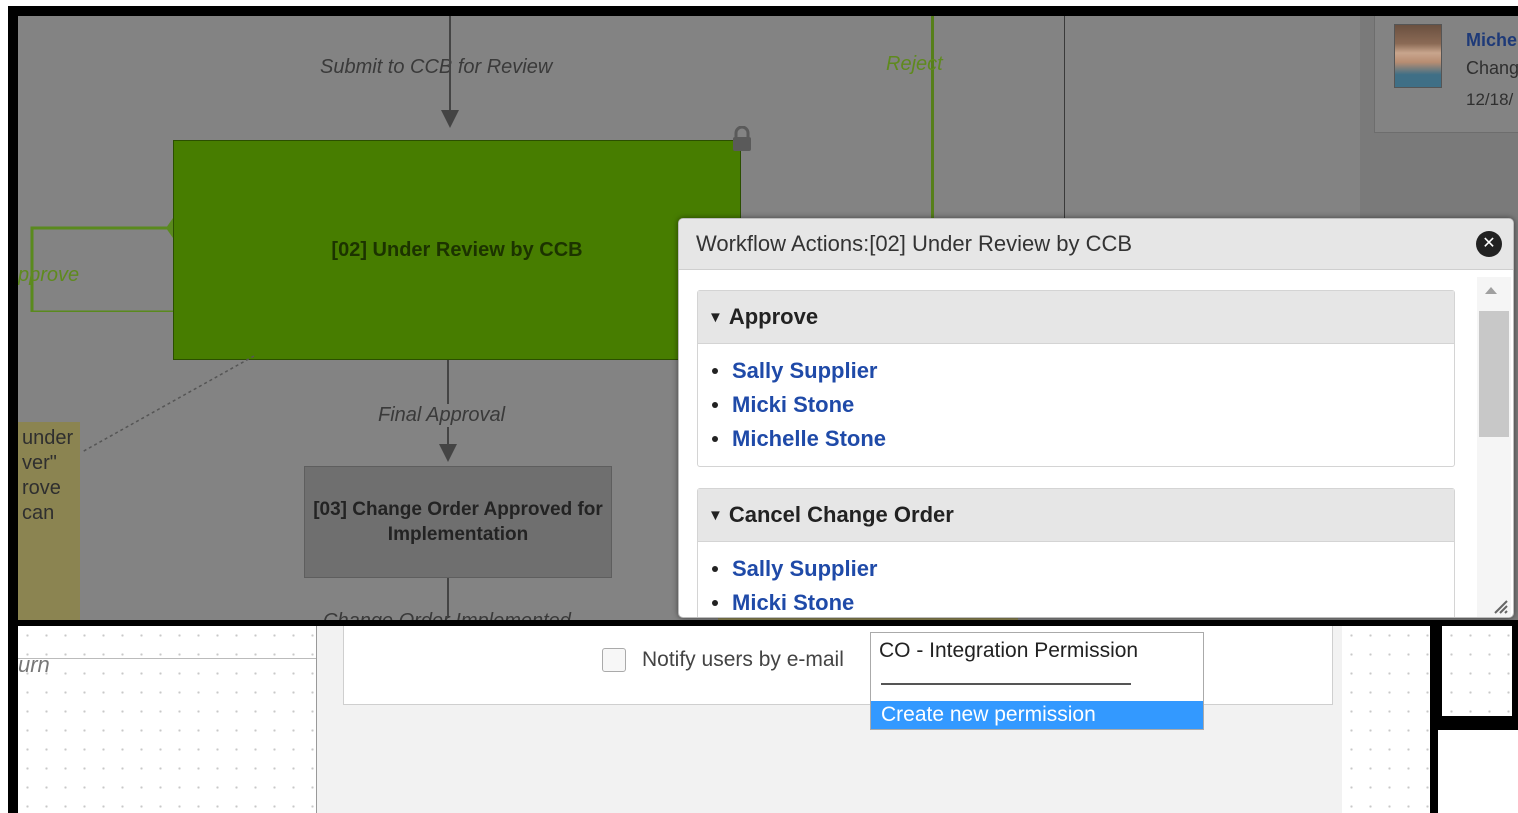 The width and height of the screenshot is (1518, 813). Describe the element at coordinates (442, 415) in the screenshot. I see `transition-label-final: Final Approval` at that location.